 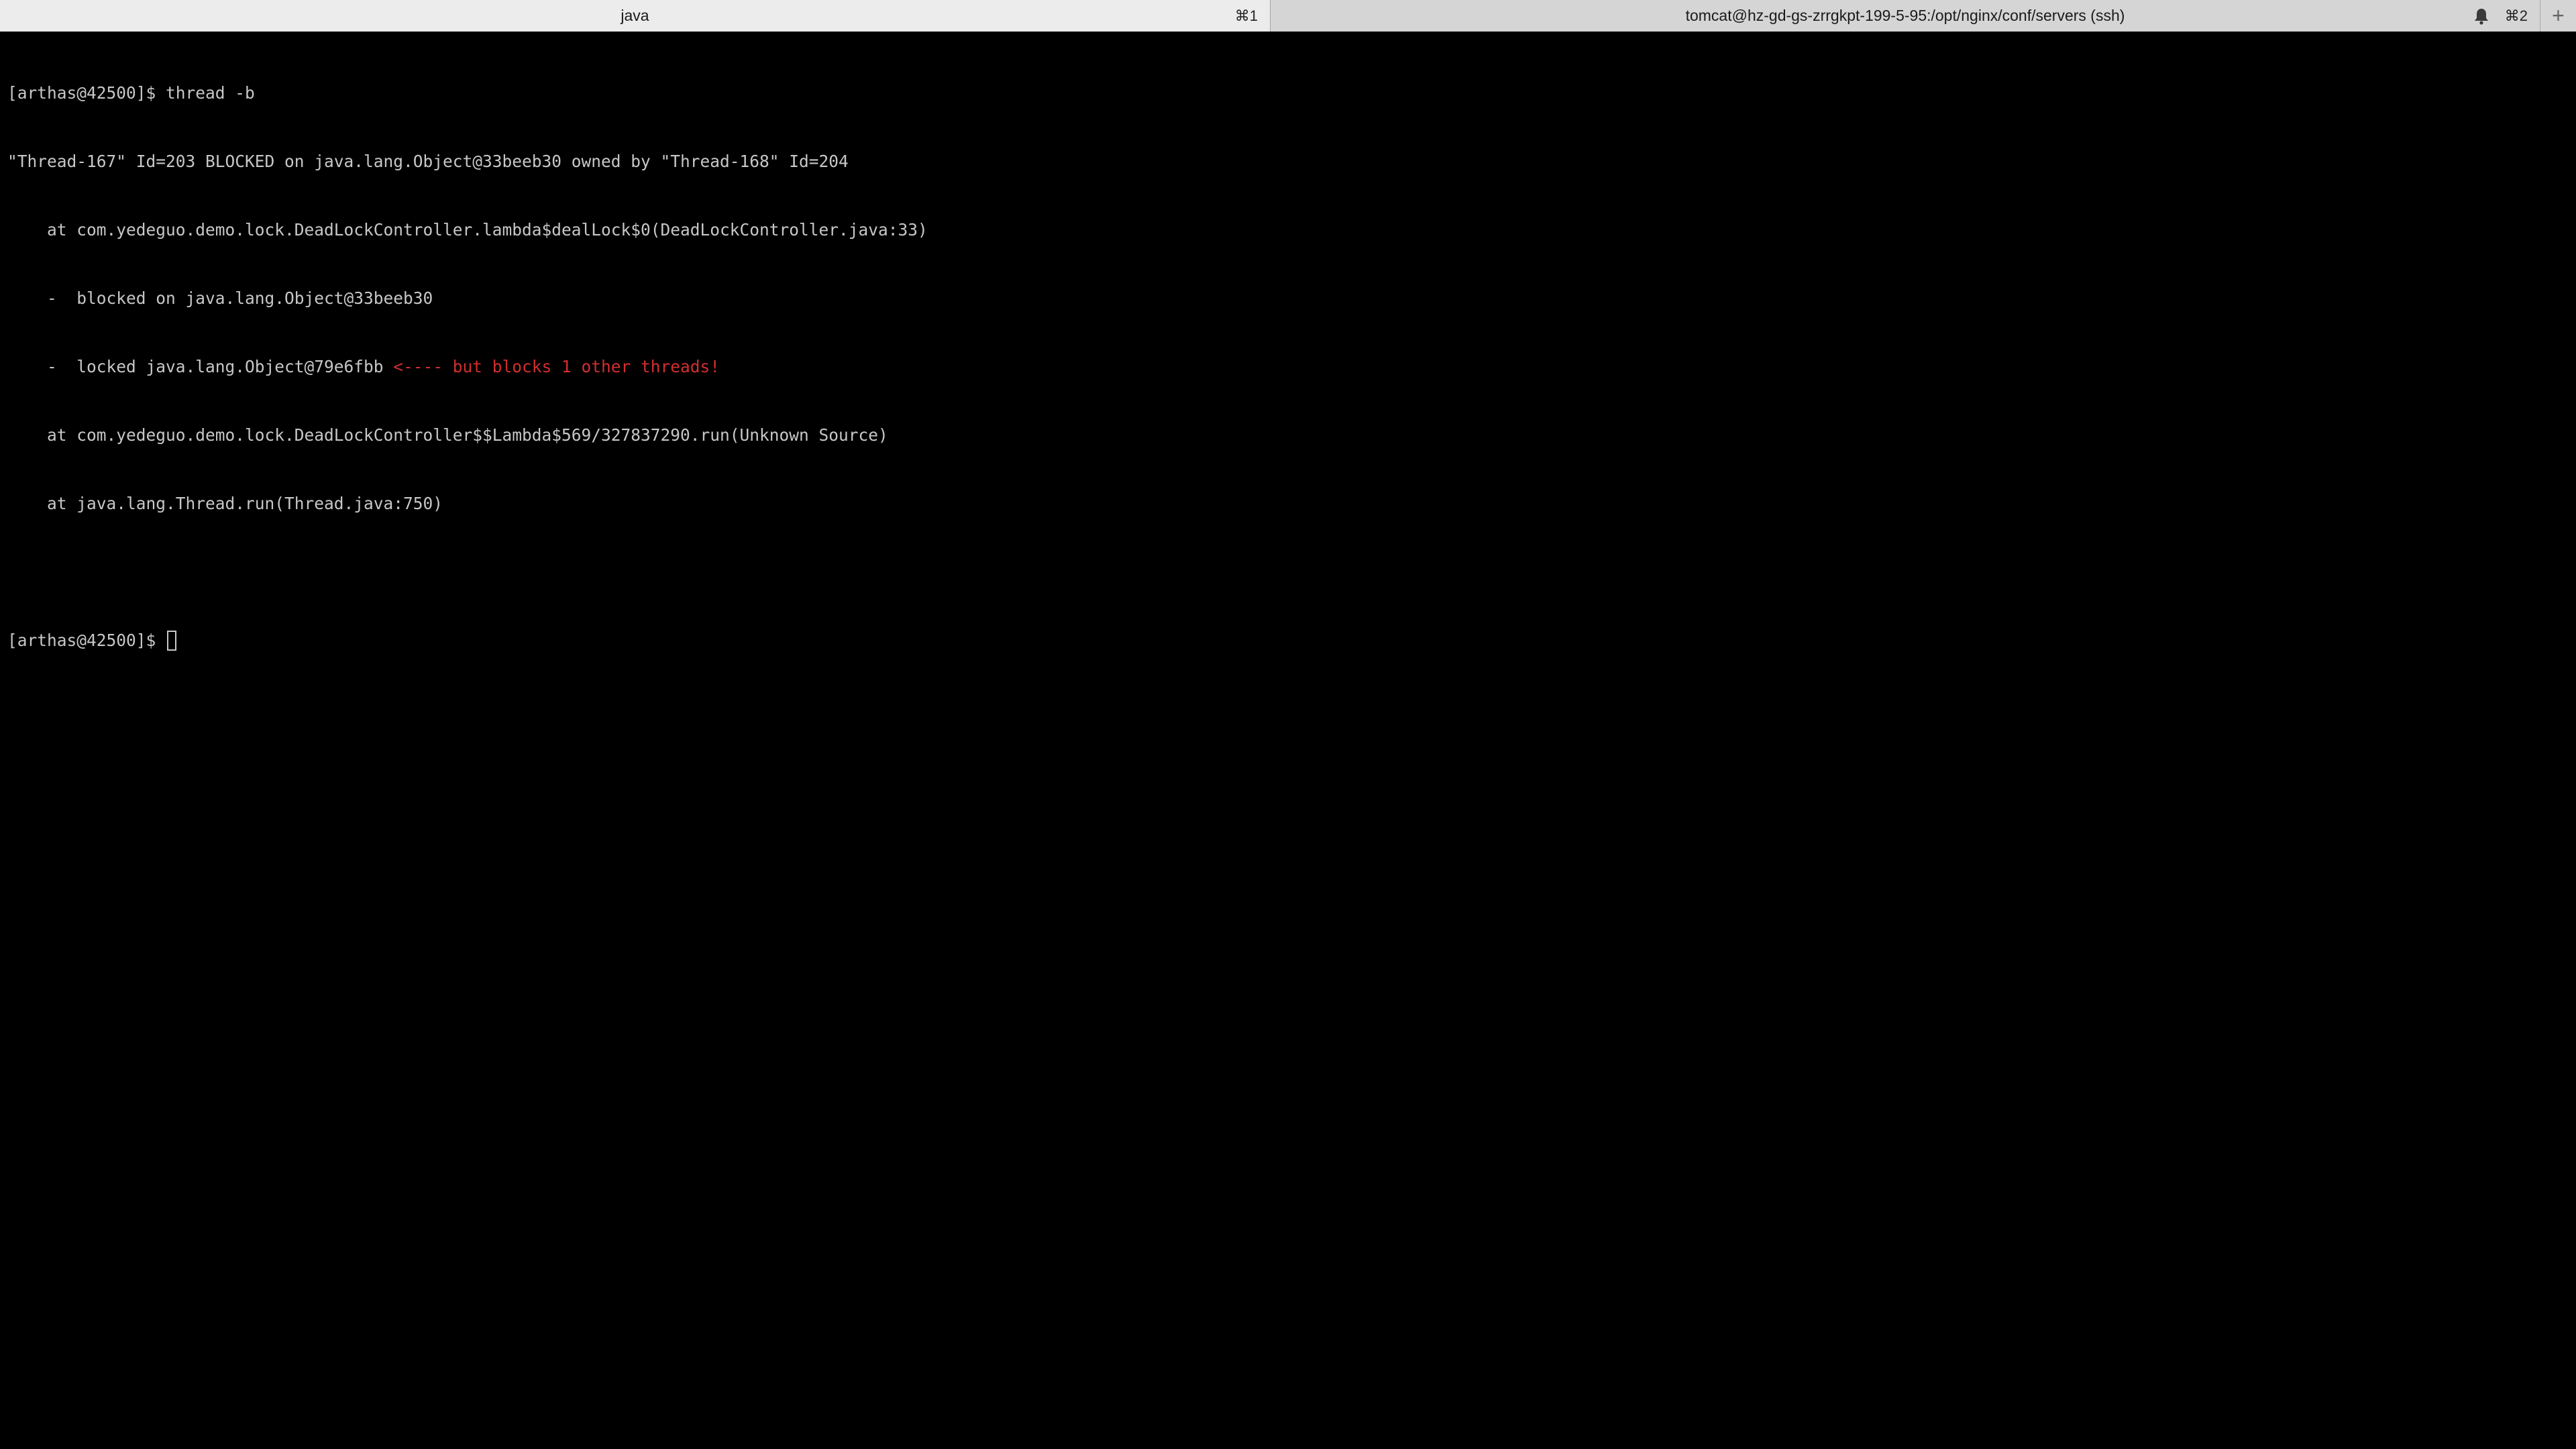 I want to click on terminal-line: [arthas@42500]$ thread -b, so click(x=131, y=93).